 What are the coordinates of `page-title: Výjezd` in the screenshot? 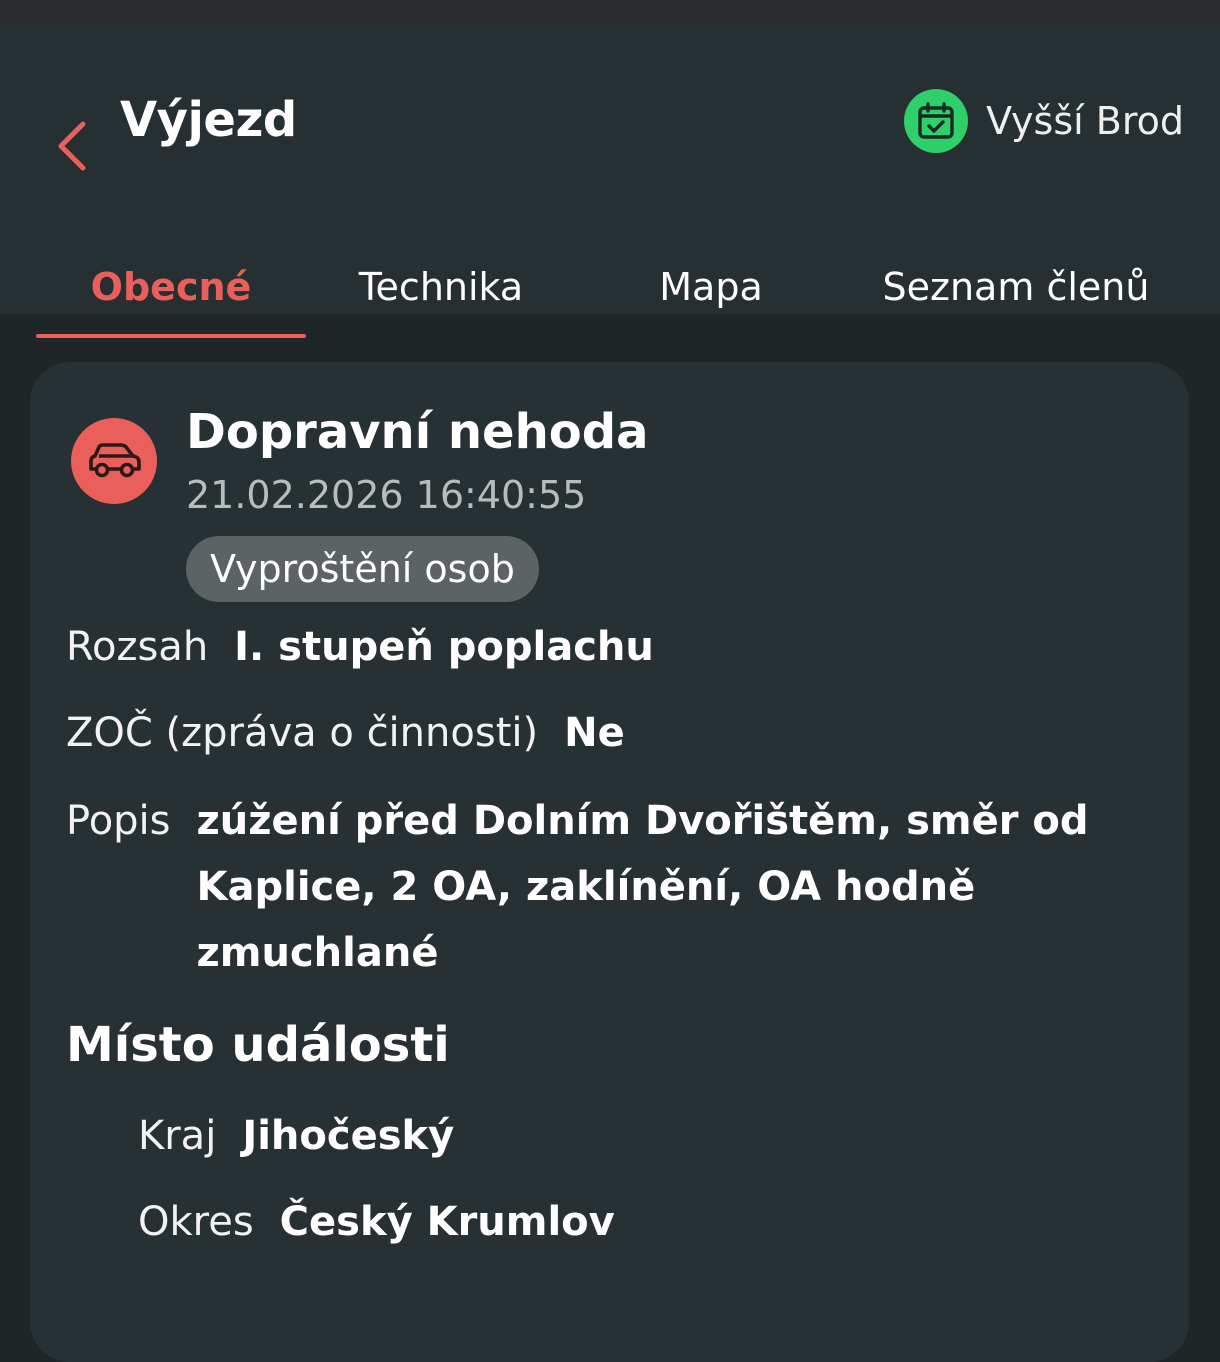 It's located at (208, 120).